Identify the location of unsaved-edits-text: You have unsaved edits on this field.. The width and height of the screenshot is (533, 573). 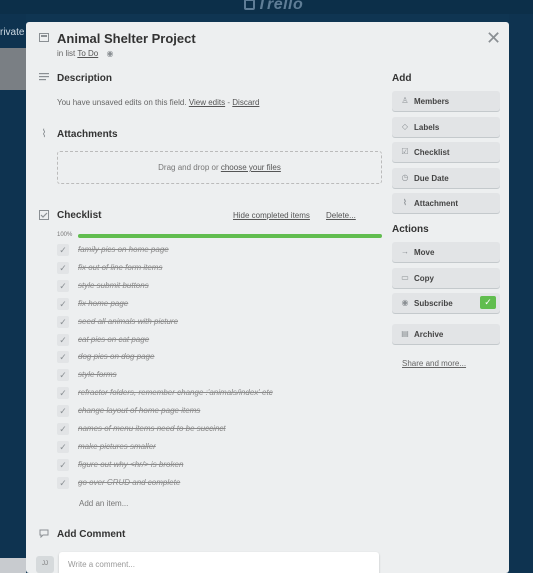
(122, 102).